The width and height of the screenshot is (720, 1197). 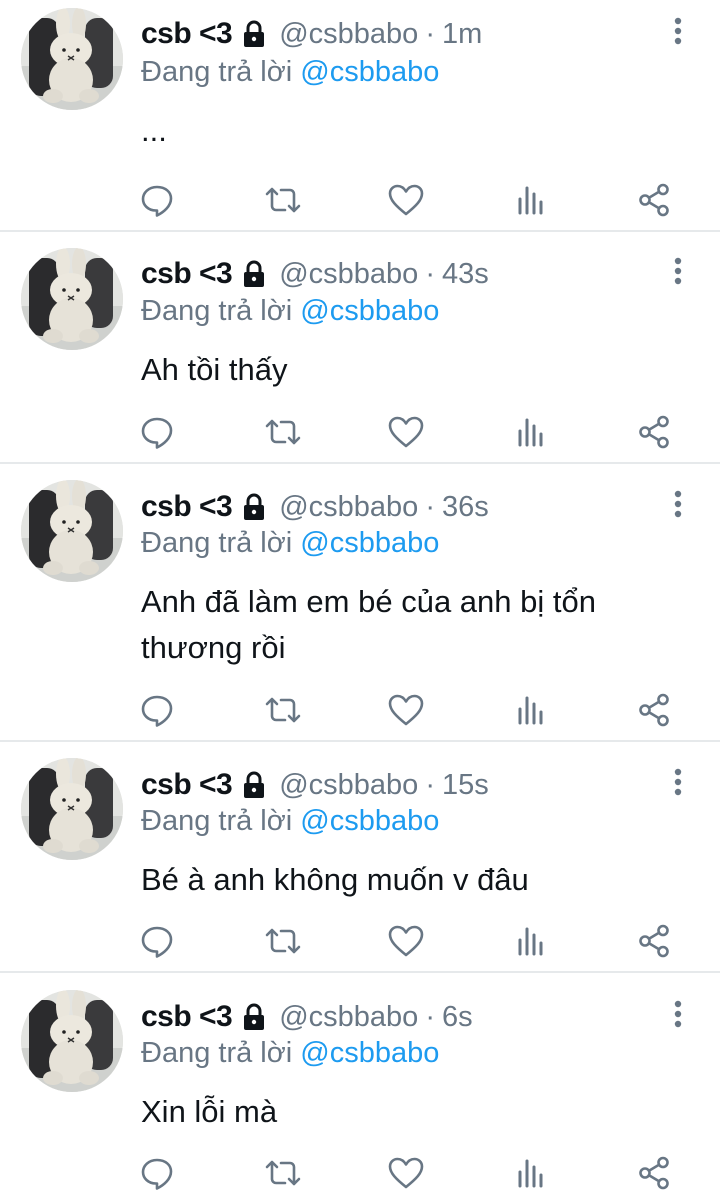 What do you see at coordinates (465, 507) in the screenshot?
I see `timestamp: 36s` at bounding box center [465, 507].